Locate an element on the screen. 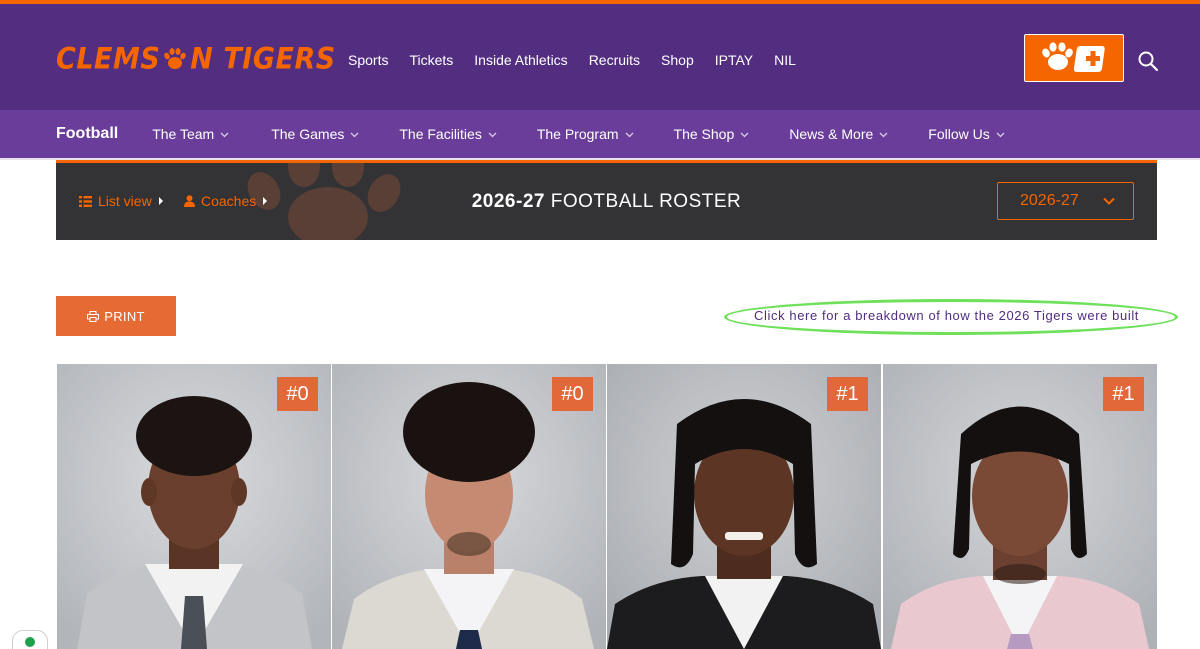  subnav-the-team: The Team is located at coordinates (190, 134).